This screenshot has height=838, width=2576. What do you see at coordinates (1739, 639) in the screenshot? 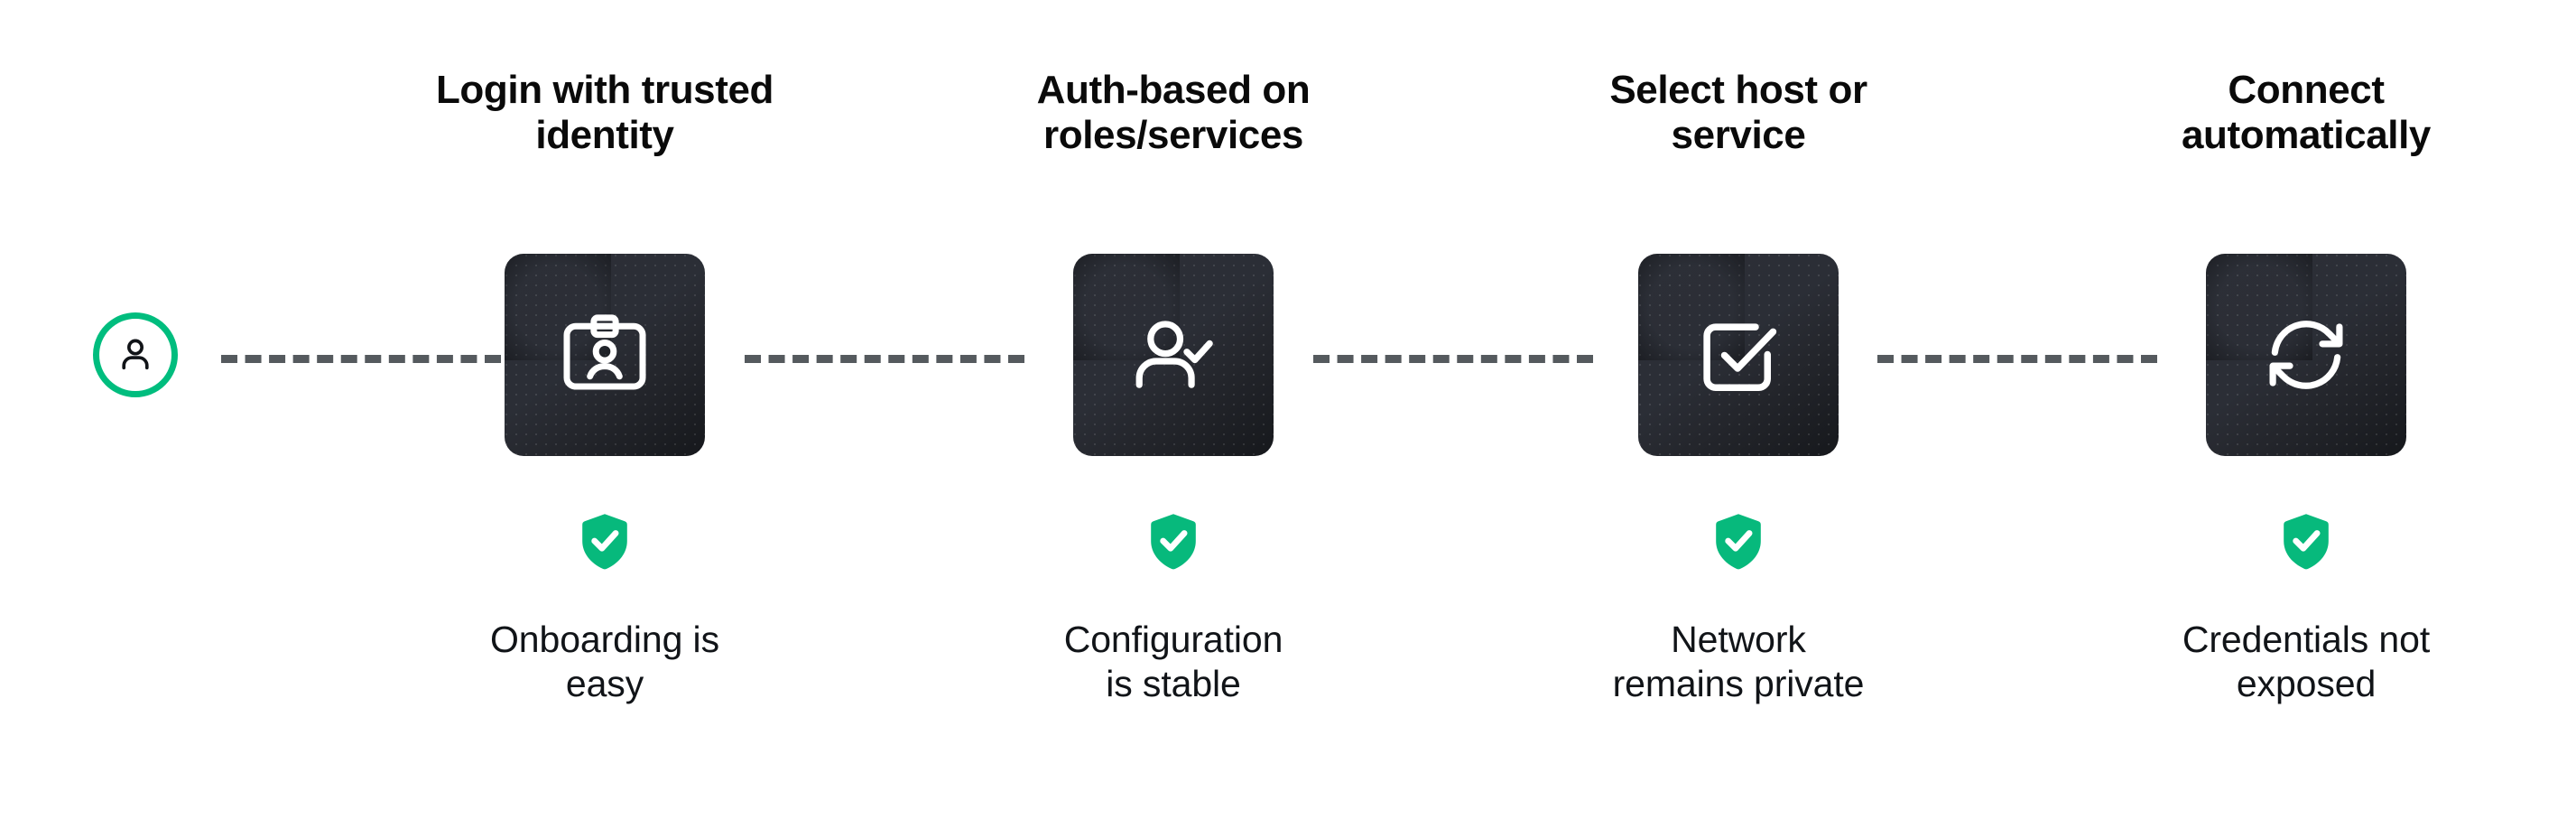
I see `step-caption-3-line1: Network` at bounding box center [1739, 639].